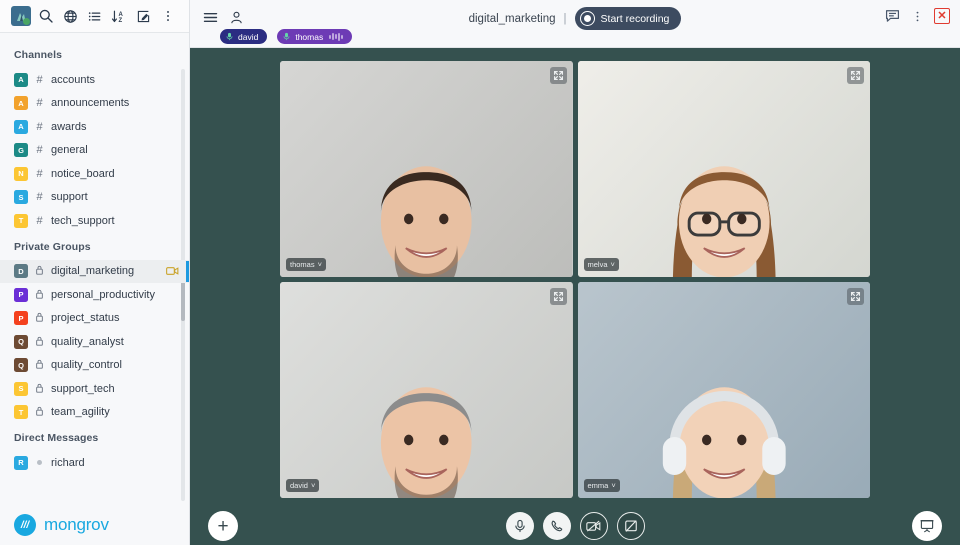  What do you see at coordinates (121, 14) in the screenshot?
I see `svg-text: A` at bounding box center [121, 14].